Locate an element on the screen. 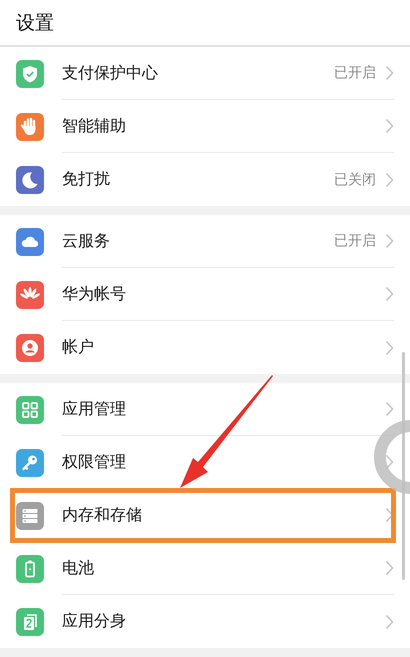 The image size is (410, 657). moon-icon is located at coordinates (30, 180).